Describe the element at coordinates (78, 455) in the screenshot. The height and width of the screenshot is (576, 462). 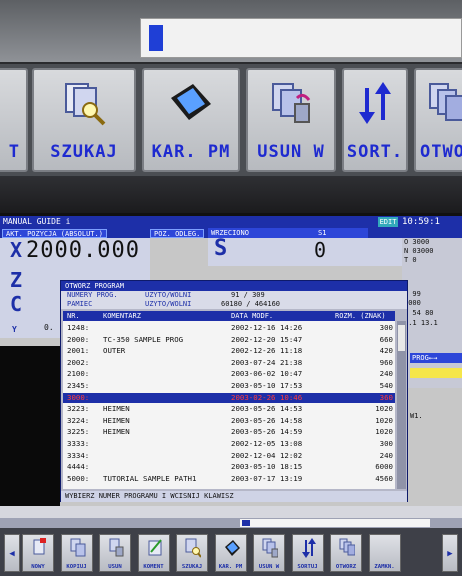
I see `program-number: 3334:` at that location.